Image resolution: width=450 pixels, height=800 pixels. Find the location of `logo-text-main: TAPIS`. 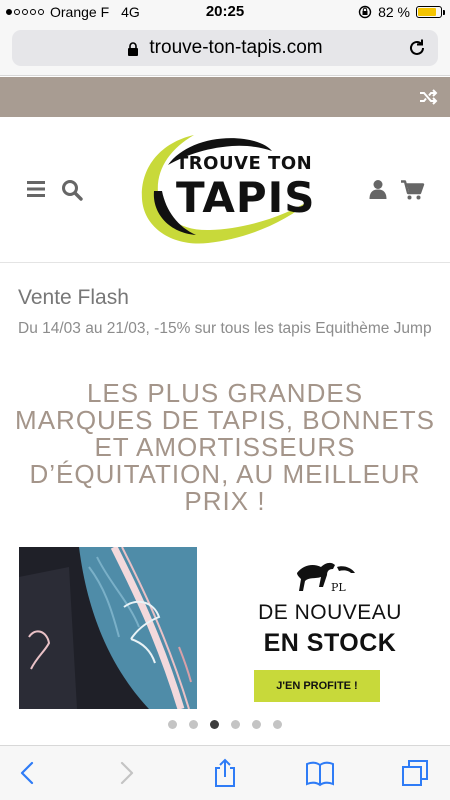

logo-text-main: TAPIS is located at coordinates (246, 197).